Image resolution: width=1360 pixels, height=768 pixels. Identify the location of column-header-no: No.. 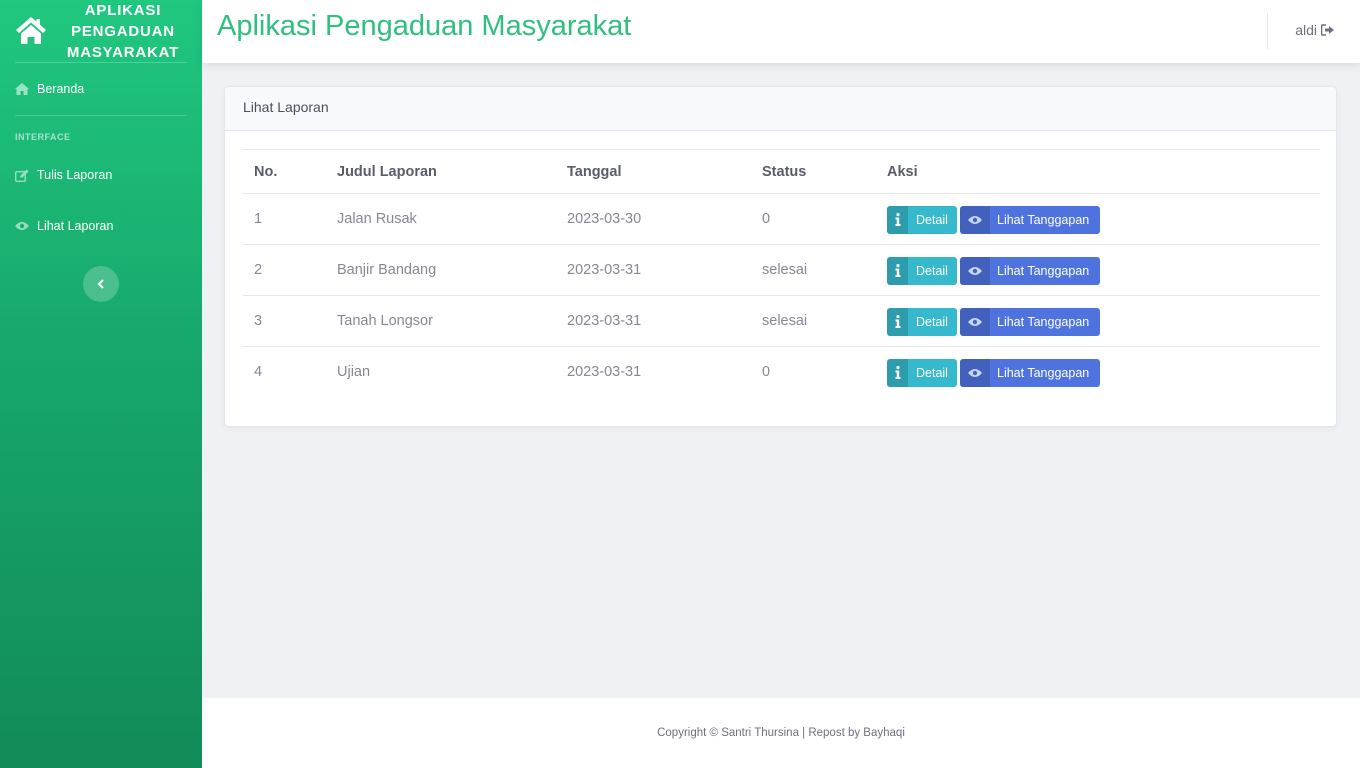
(284, 171).